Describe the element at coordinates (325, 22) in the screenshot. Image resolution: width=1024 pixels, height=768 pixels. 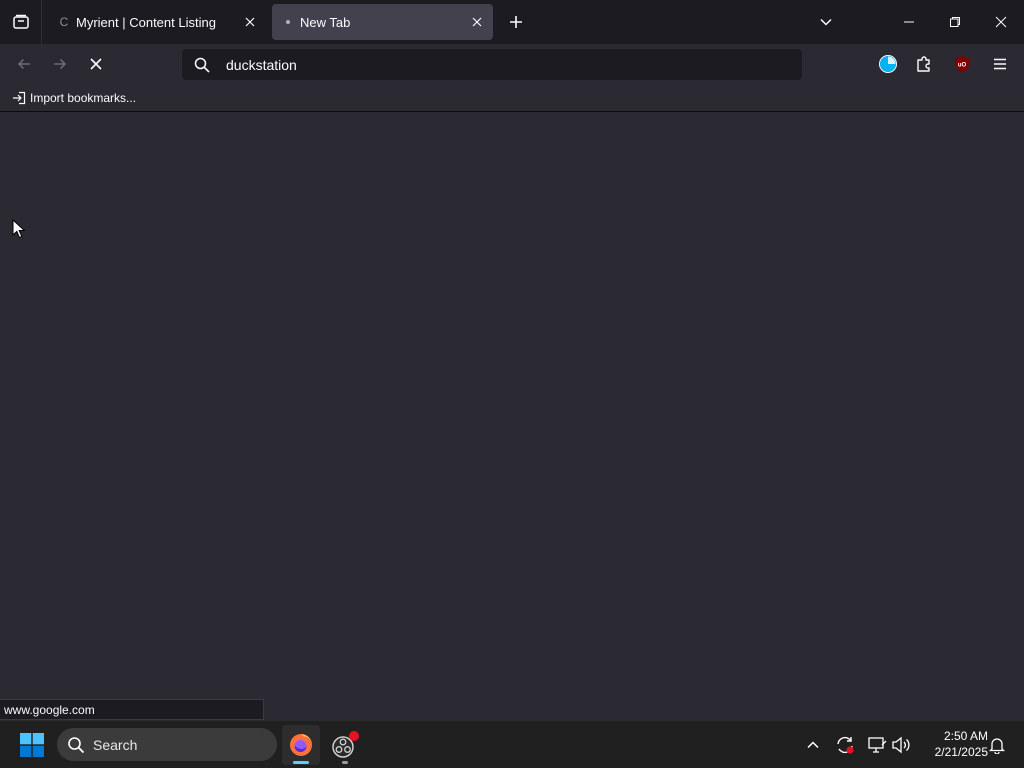
I see `tab-title: New Tab` at that location.